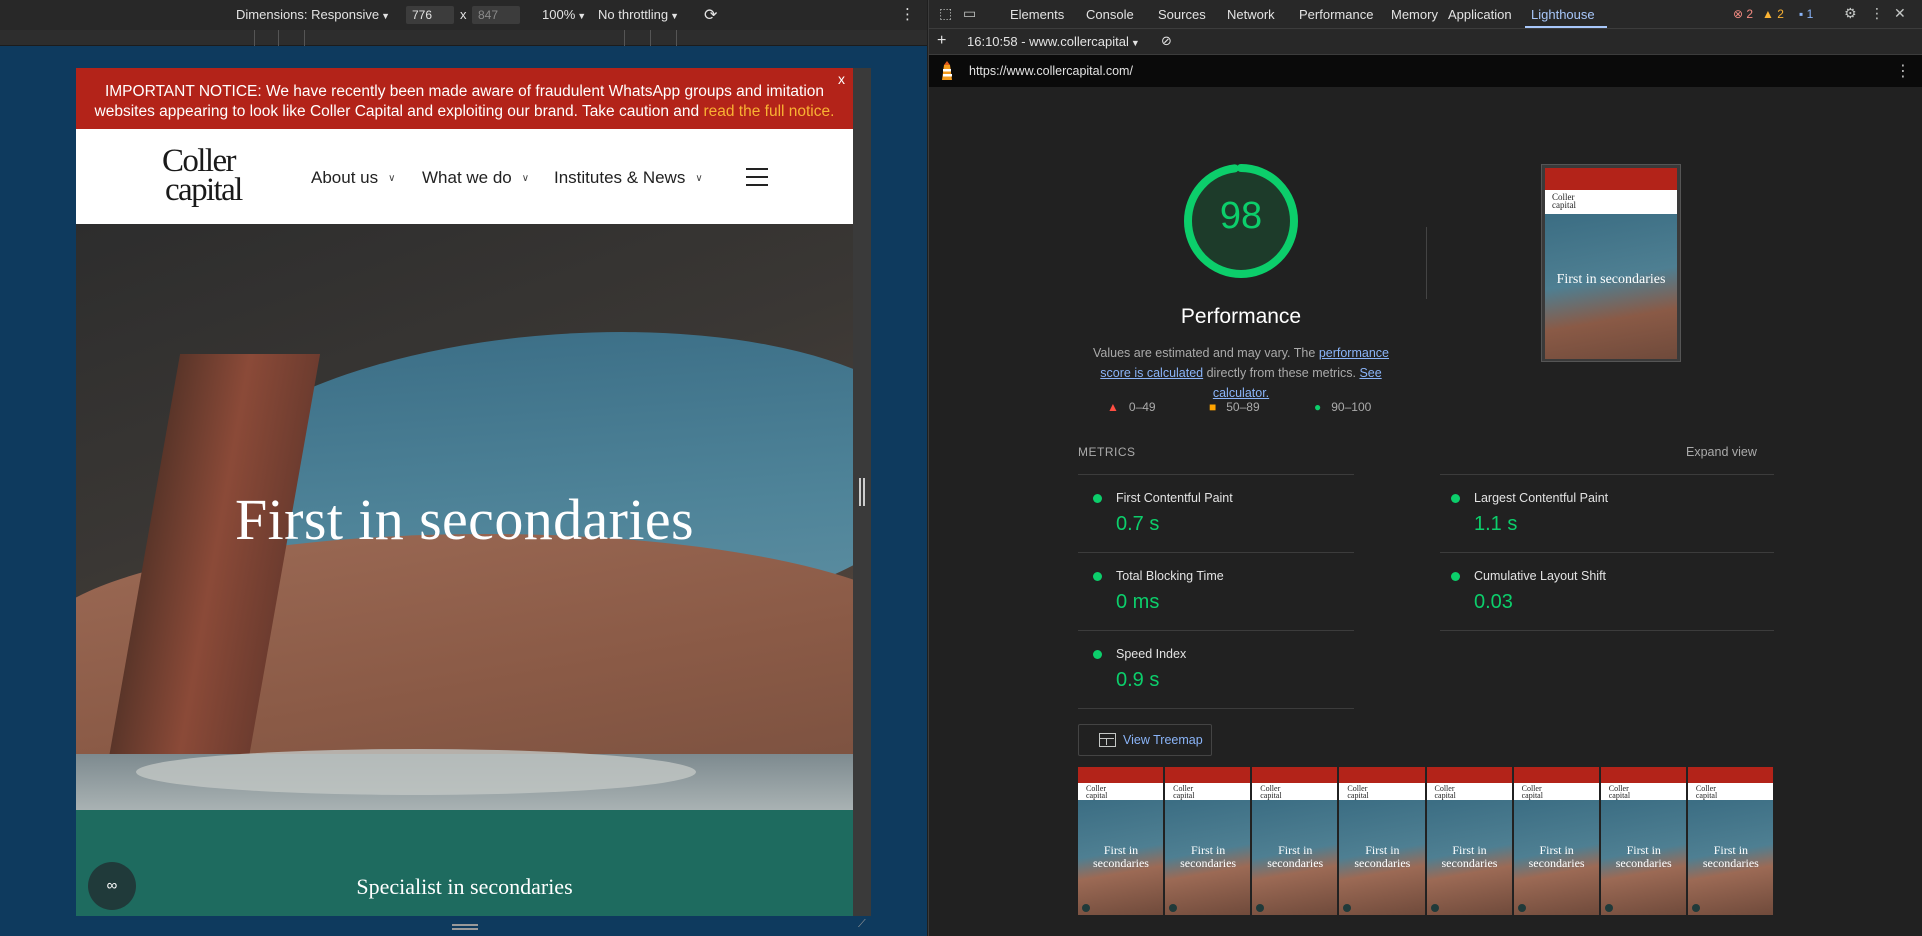 This screenshot has height=936, width=1922. What do you see at coordinates (1425, 42) in the screenshot?
I see `lighthouse-report-bar: + 16:10:58 - www.collercapital ▼ ⊘` at bounding box center [1425, 42].